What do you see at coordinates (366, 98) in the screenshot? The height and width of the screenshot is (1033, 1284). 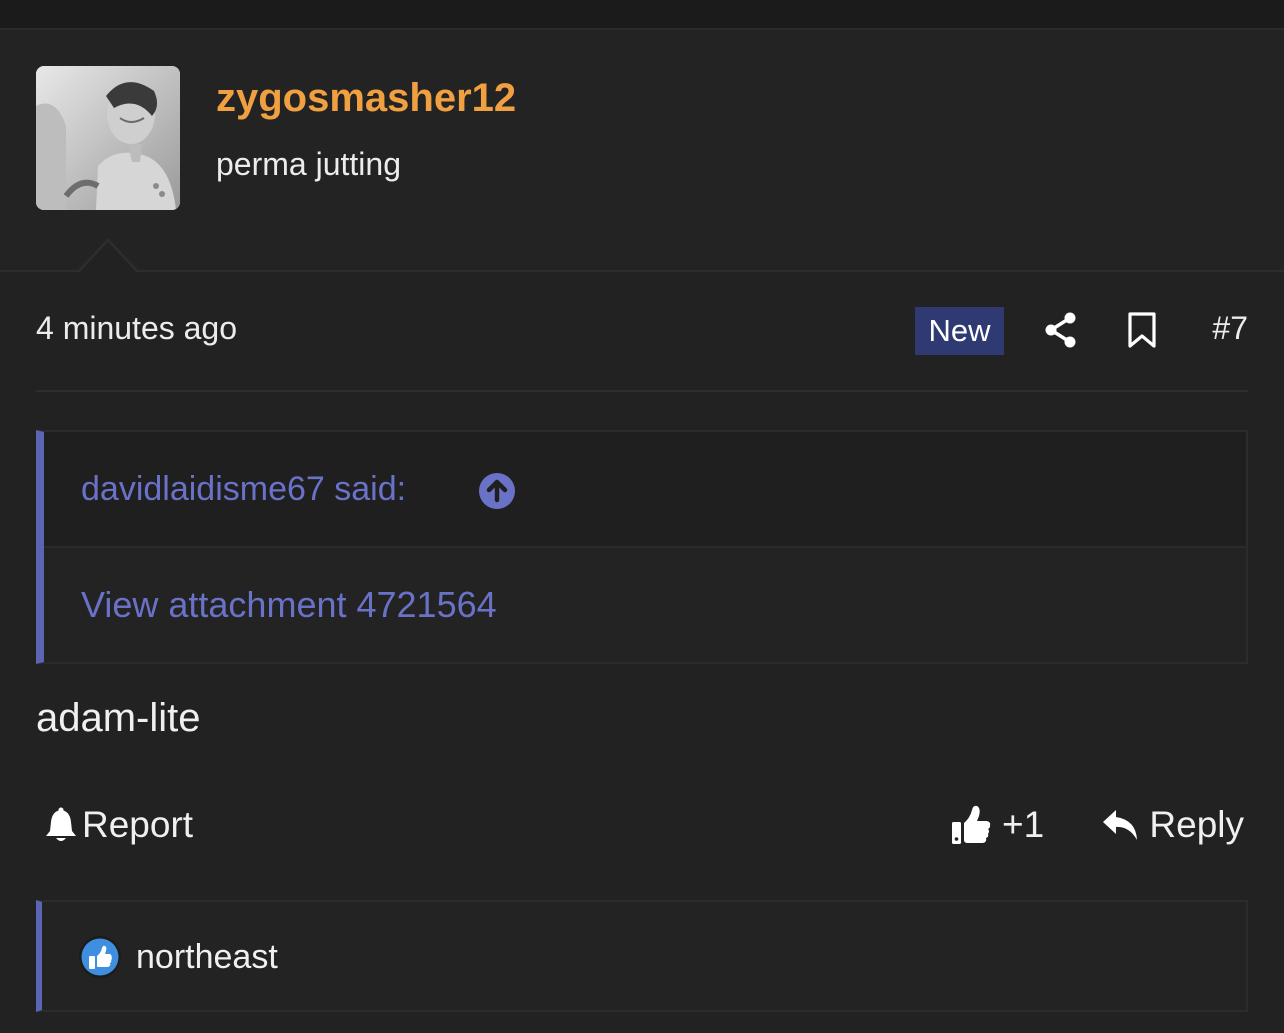 I see `username: zygosmasher12` at bounding box center [366, 98].